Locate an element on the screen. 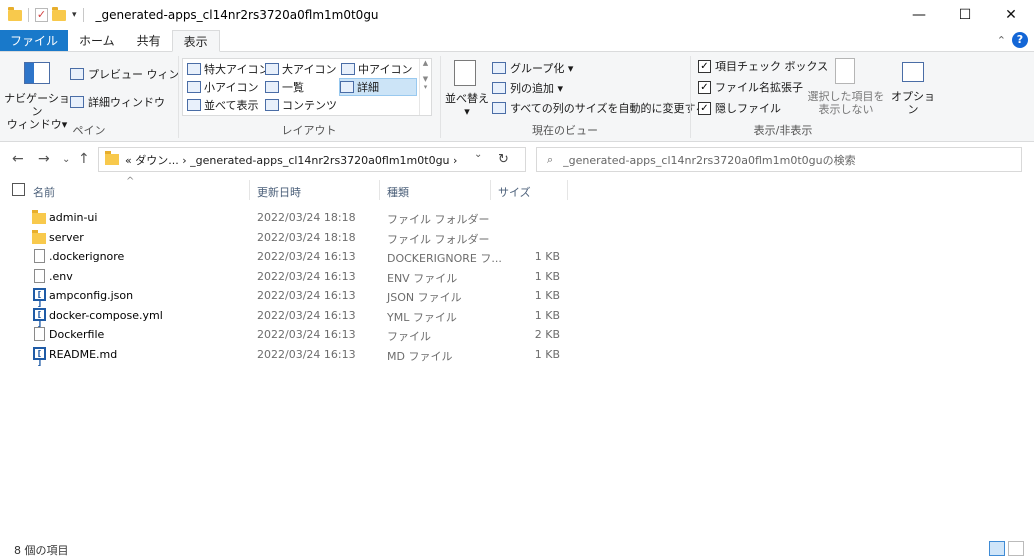 The height and width of the screenshot is (560, 1034). details-pane-button: 詳細ウィンドウ is located at coordinates (117, 102).